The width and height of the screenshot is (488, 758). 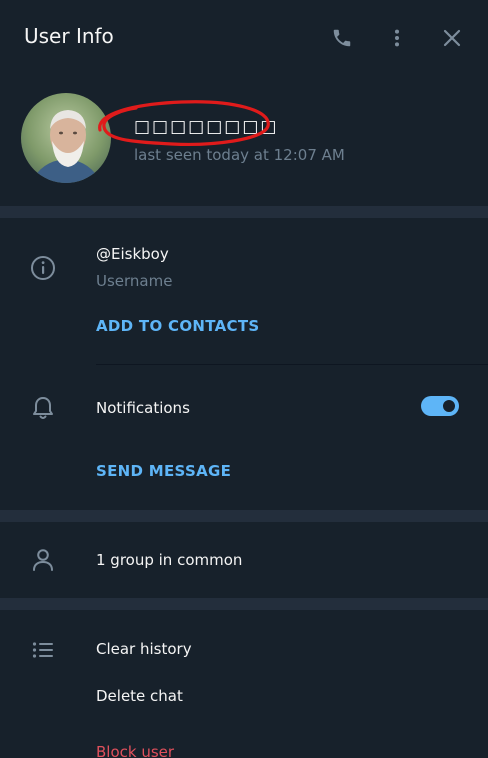 What do you see at coordinates (135, 750) in the screenshot?
I see `block-user-button: Block user` at bounding box center [135, 750].